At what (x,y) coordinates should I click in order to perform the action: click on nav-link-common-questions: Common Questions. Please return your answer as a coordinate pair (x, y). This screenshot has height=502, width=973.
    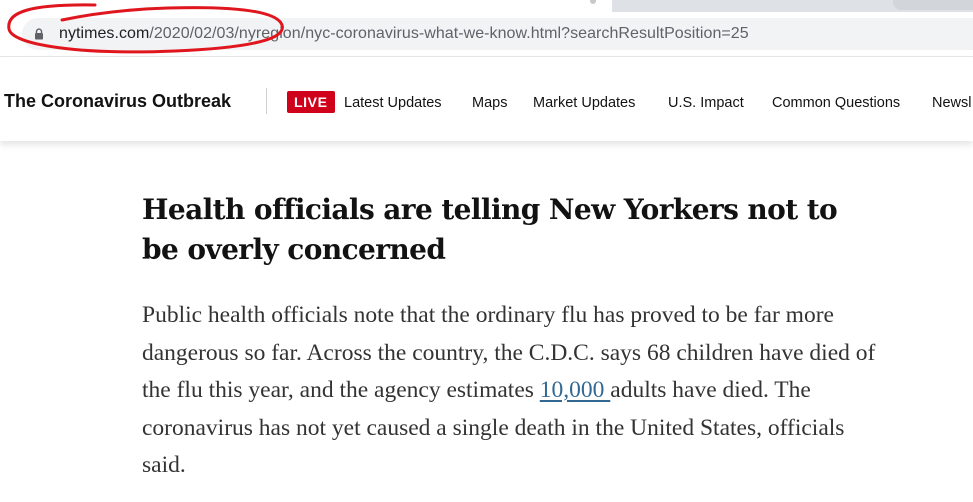
    Looking at the image, I should click on (836, 103).